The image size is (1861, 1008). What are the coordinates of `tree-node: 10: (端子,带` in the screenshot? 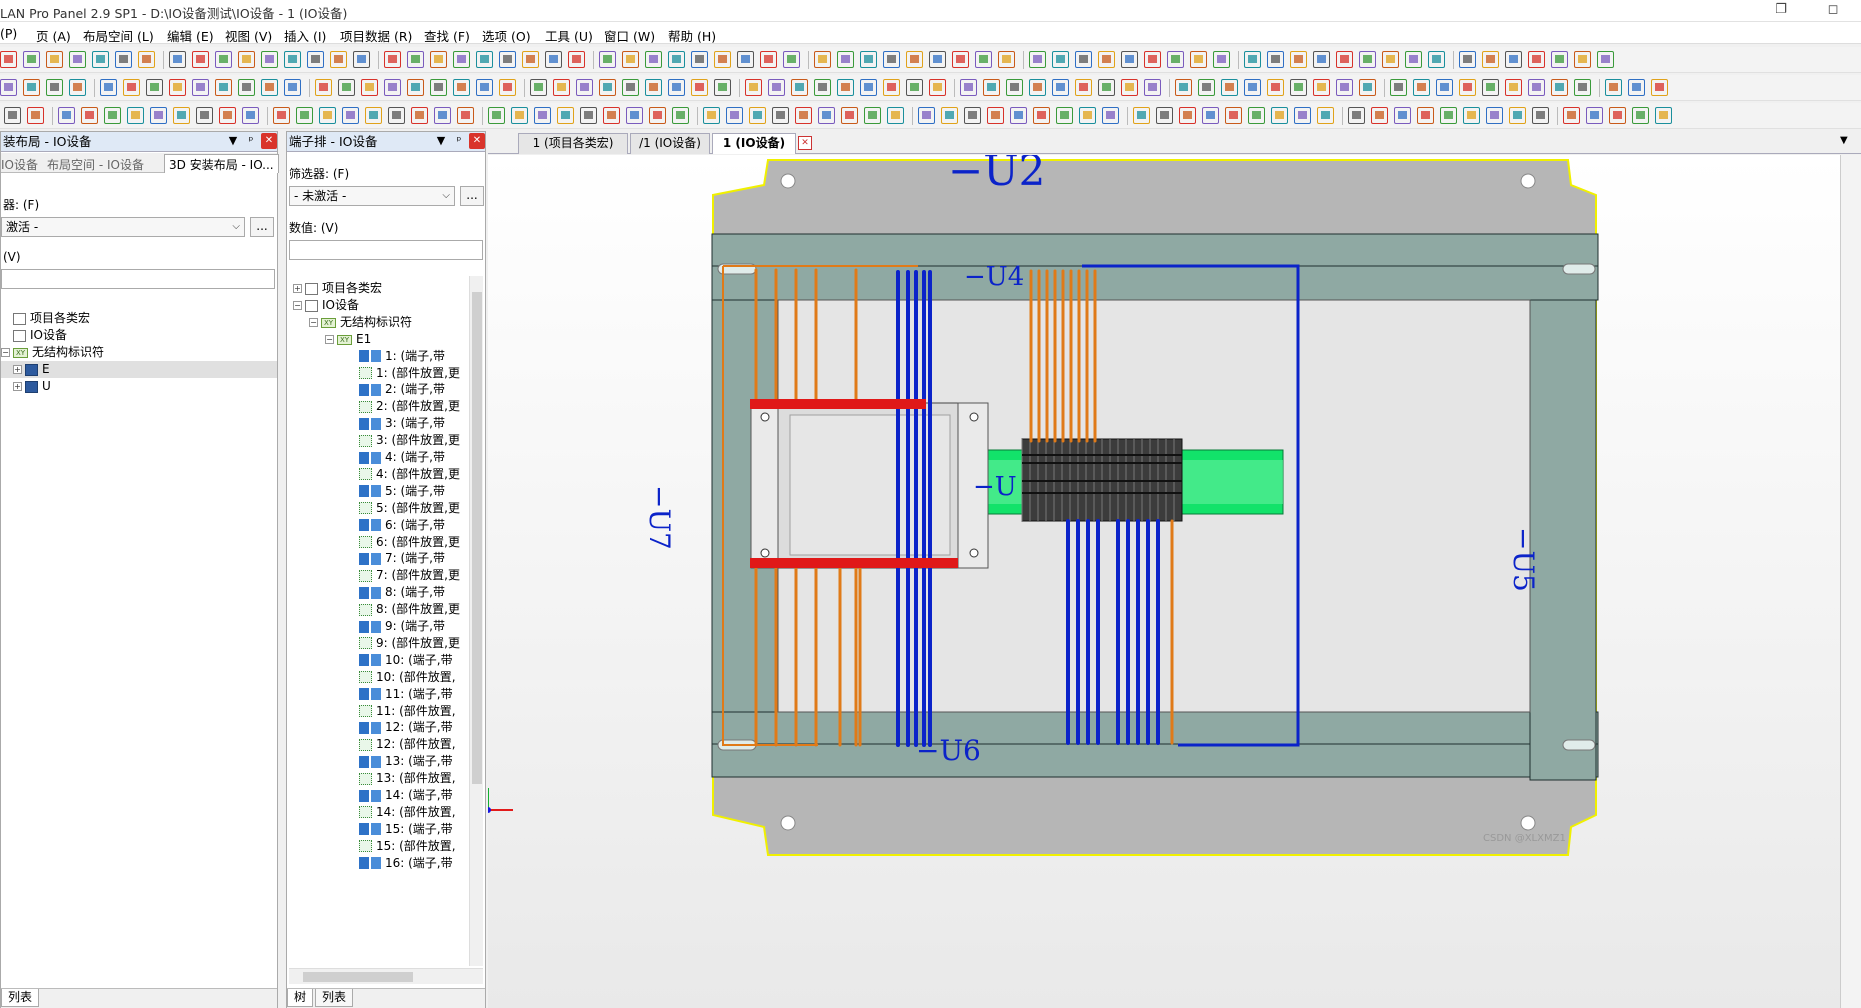 It's located at (379, 660).